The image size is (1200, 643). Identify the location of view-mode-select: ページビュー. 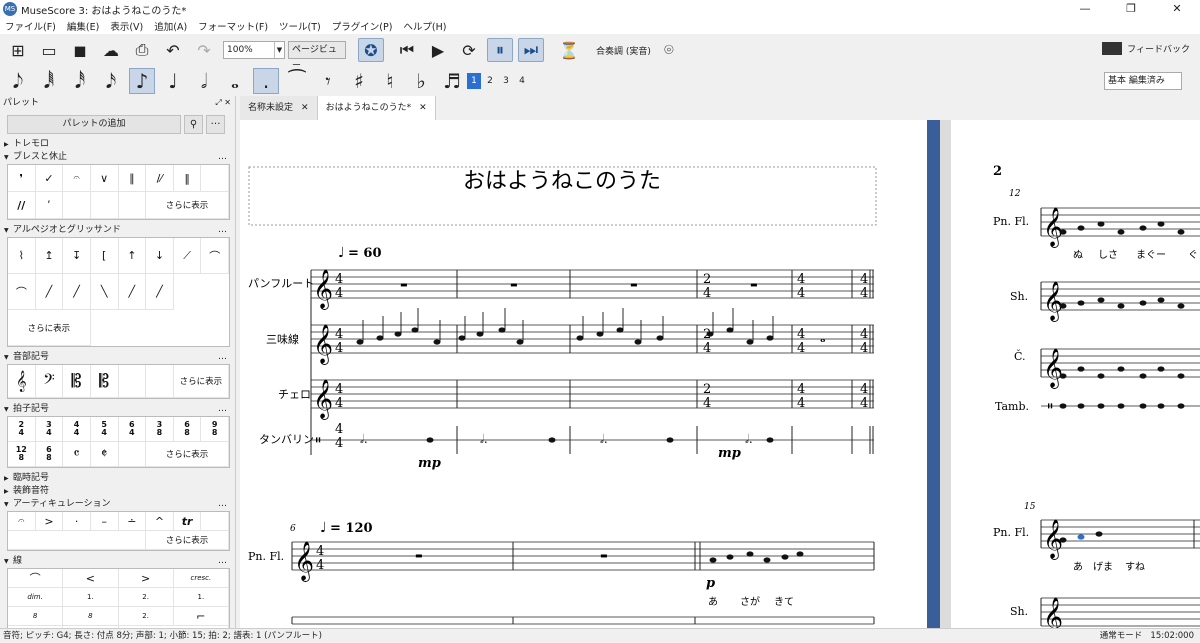
(317, 56).